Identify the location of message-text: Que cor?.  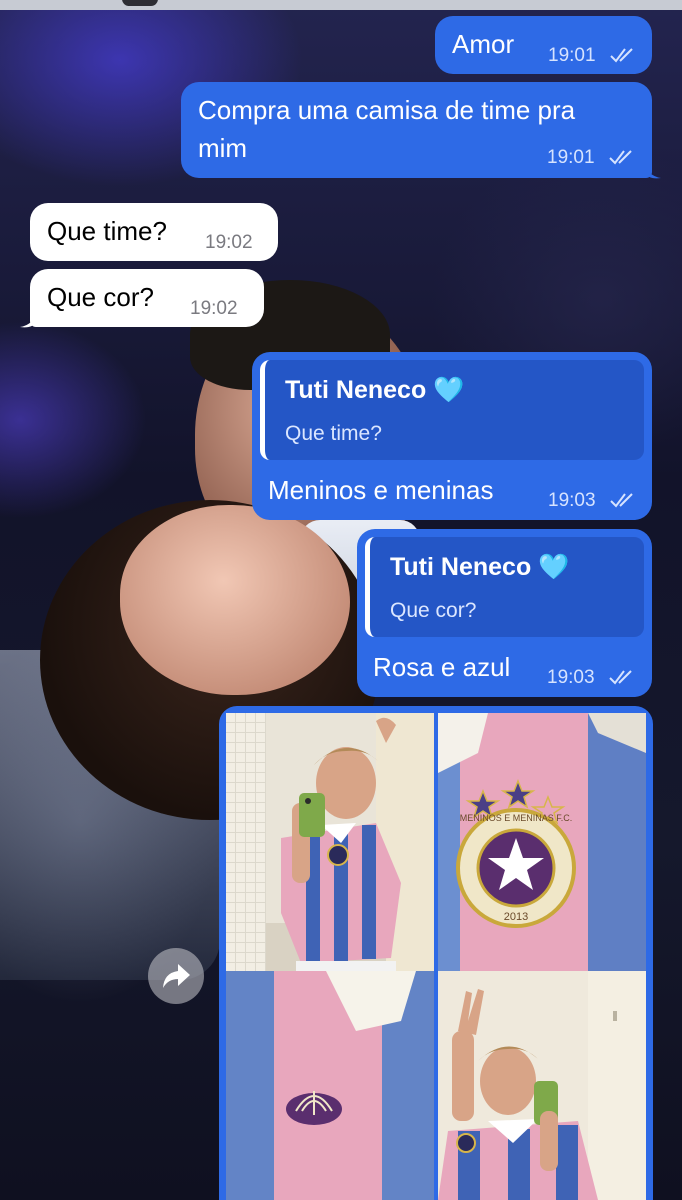
(100, 297).